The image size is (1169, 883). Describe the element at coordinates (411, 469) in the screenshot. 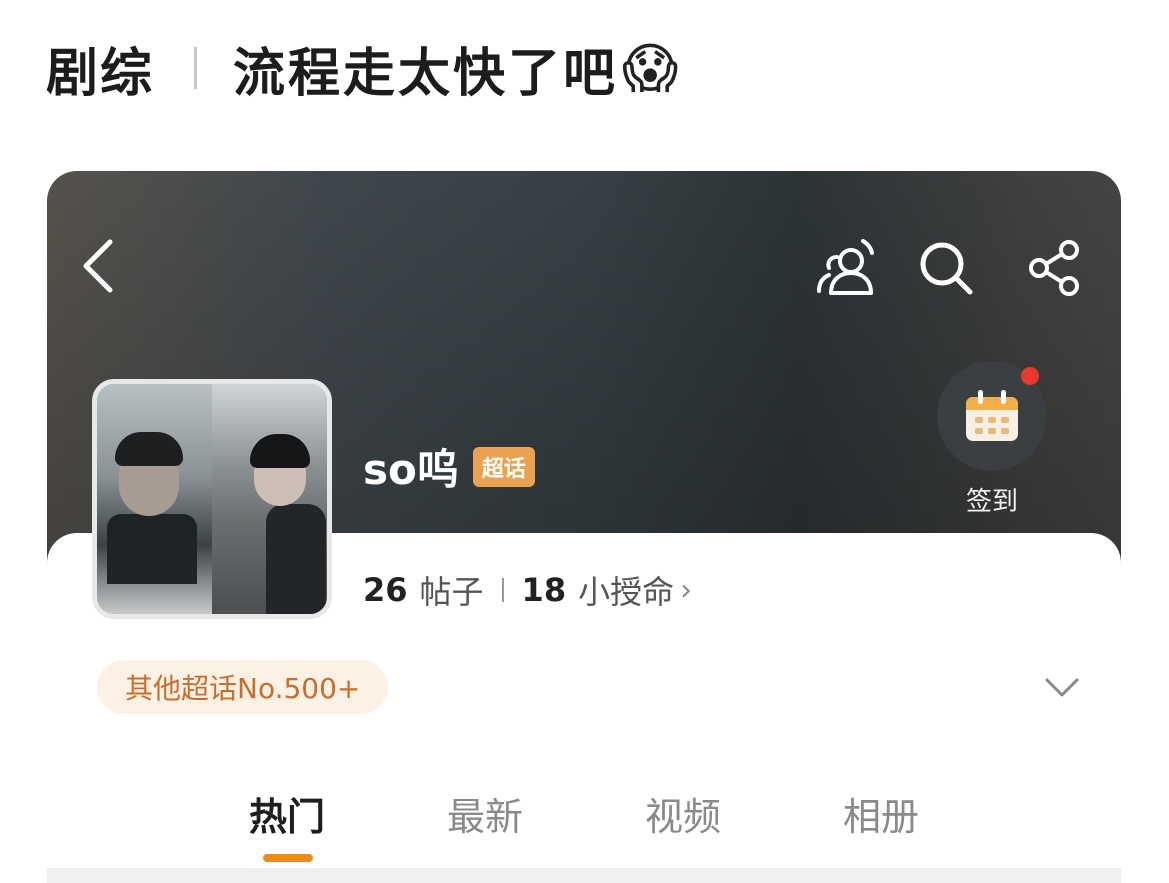

I see `topic-name: so呜` at that location.